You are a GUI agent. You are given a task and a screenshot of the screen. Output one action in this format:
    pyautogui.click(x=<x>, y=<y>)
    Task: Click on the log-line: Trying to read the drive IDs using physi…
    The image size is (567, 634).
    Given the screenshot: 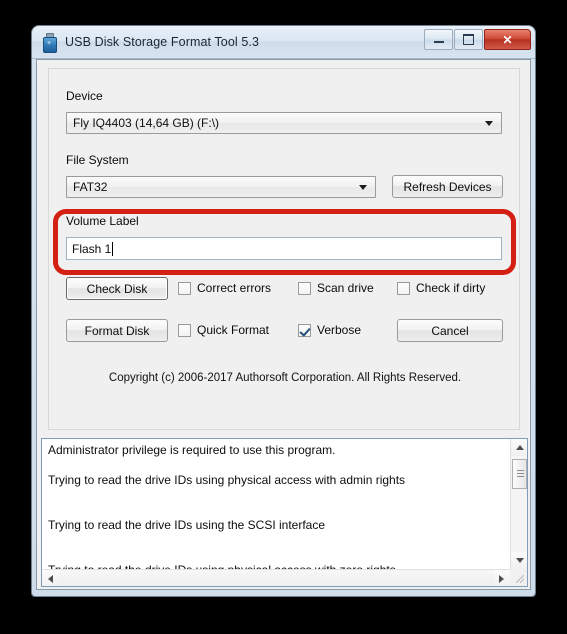 What is the action you would take?
    pyautogui.click(x=227, y=480)
    